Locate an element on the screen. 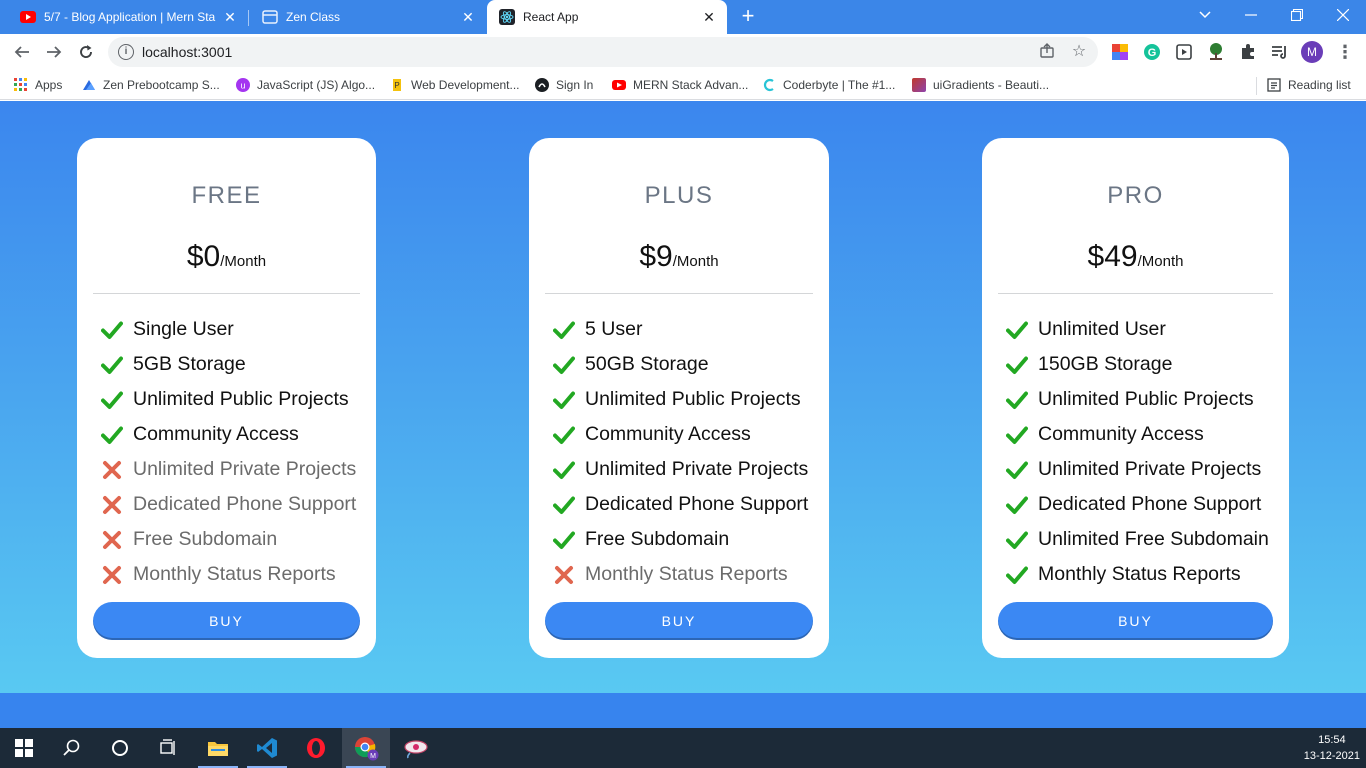 The height and width of the screenshot is (768, 1366). windows-start-icon is located at coordinates (24, 748).